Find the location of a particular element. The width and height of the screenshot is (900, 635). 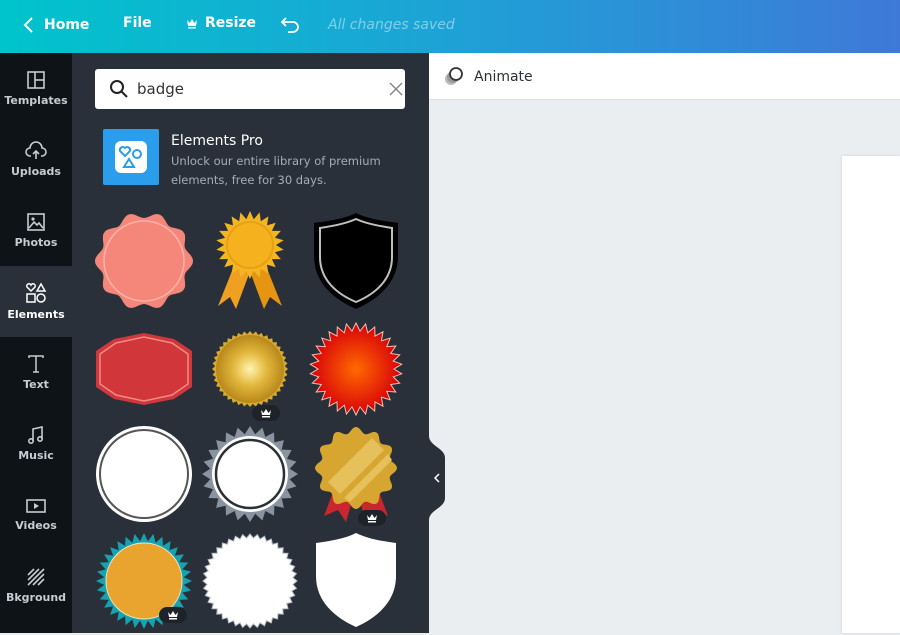

elements-pro-badge is located at coordinates (131, 157).